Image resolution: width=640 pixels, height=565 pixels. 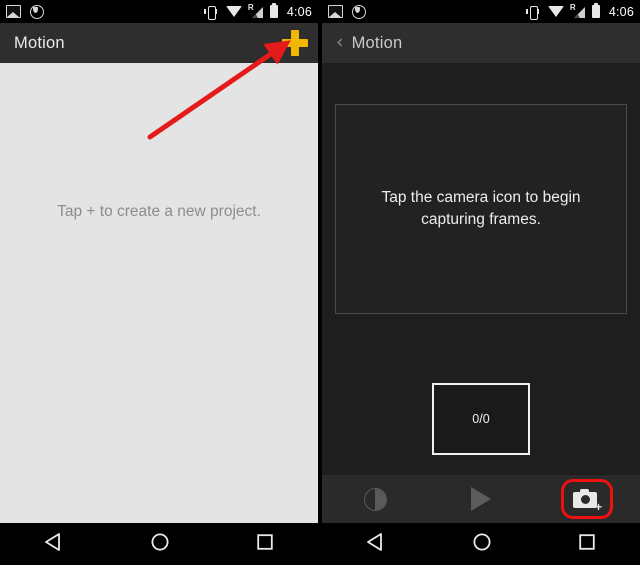 I want to click on frame-counter-box: 0/0, so click(x=481, y=419).